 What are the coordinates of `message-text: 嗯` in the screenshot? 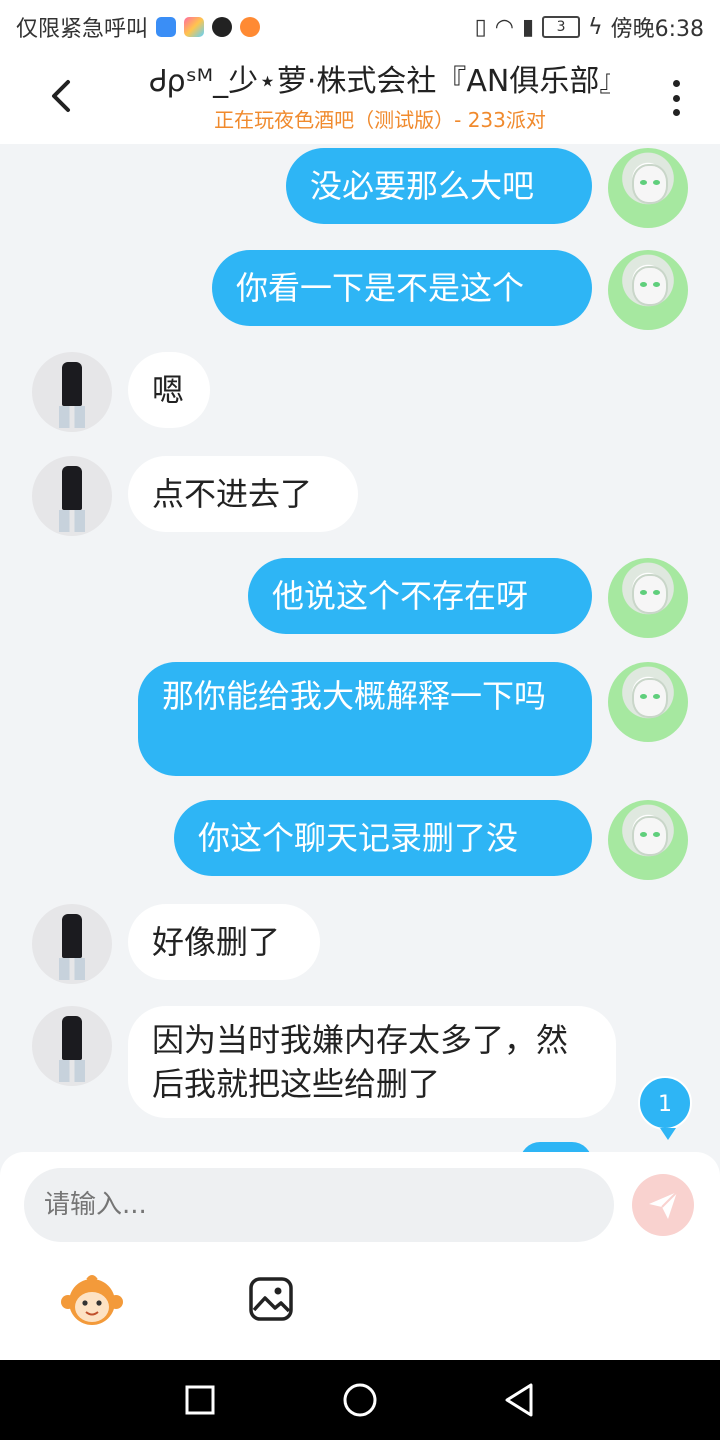 It's located at (168, 390).